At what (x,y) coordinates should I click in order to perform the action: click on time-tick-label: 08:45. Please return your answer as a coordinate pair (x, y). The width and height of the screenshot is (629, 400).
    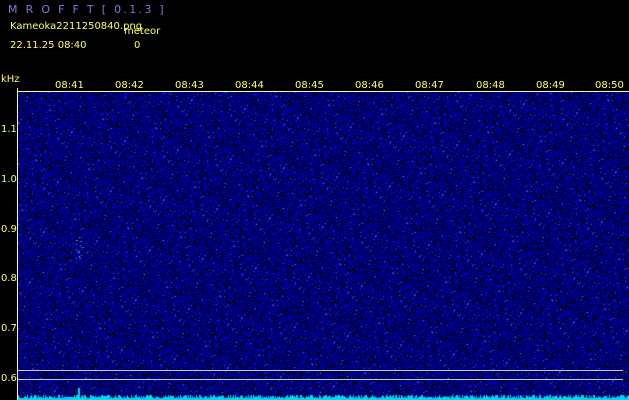
    Looking at the image, I should click on (309, 85).